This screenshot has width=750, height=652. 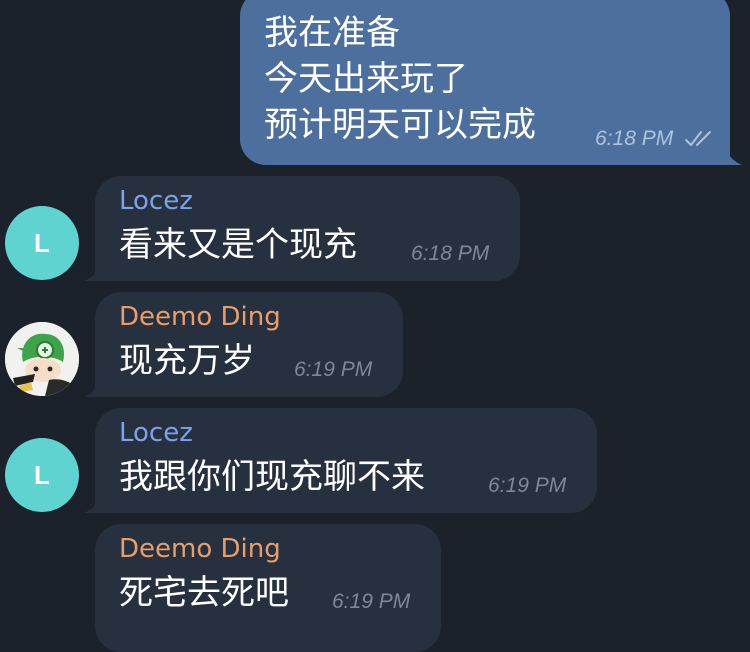 What do you see at coordinates (238, 245) in the screenshot?
I see `message-text: 看来又是个现充` at bounding box center [238, 245].